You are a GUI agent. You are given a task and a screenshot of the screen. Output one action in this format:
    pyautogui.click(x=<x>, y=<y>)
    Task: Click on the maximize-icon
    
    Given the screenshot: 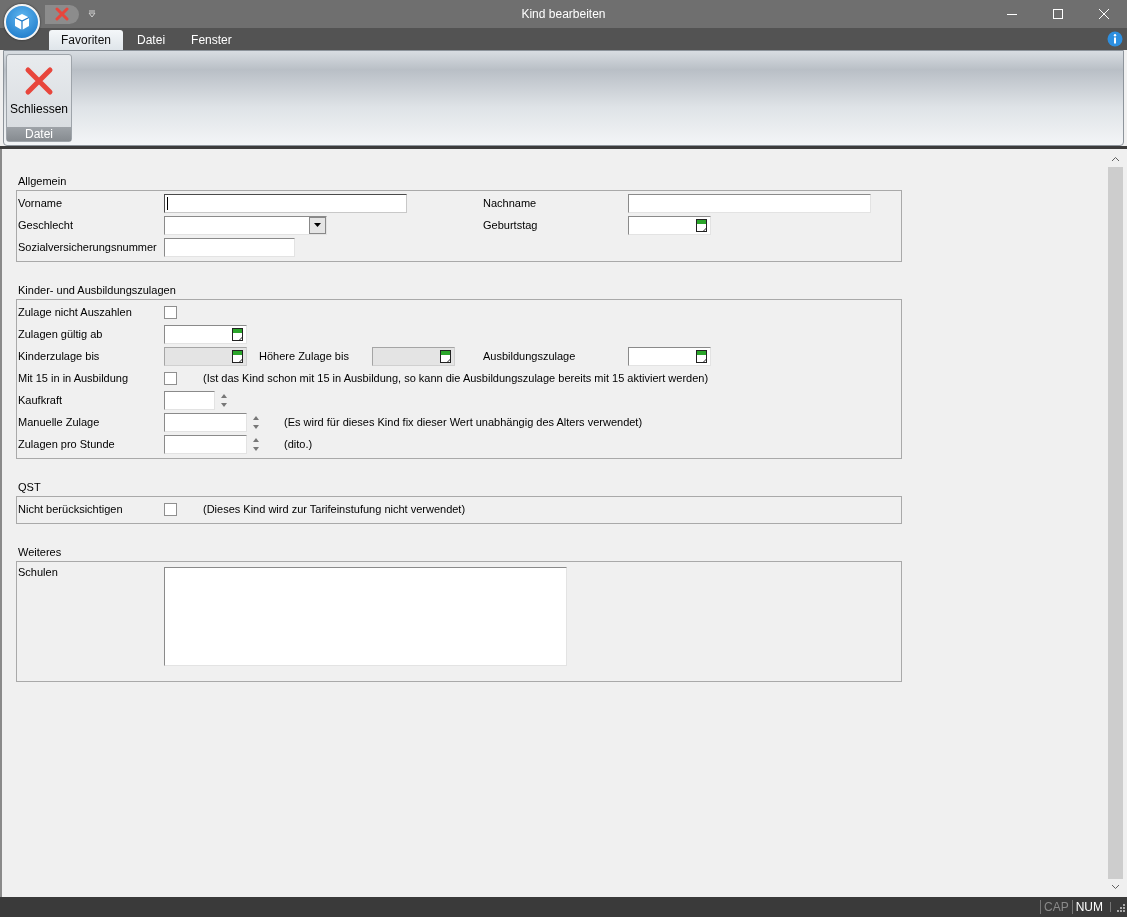 What is the action you would take?
    pyautogui.click(x=1058, y=14)
    